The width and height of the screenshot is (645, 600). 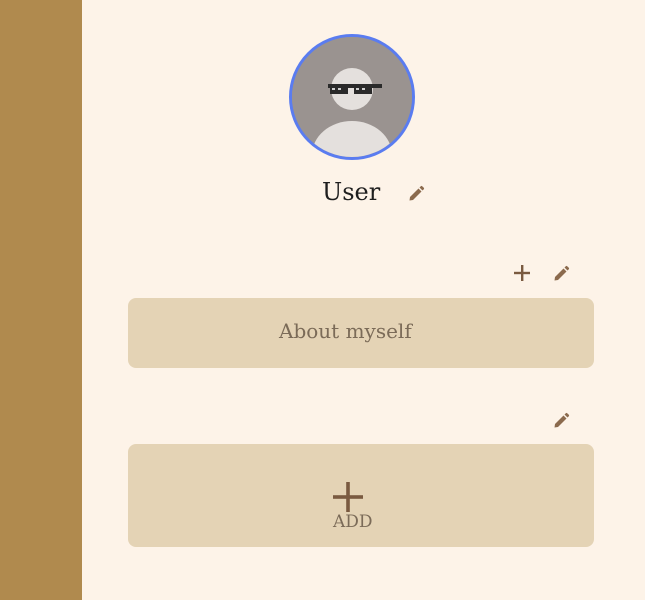 What do you see at coordinates (345, 331) in the screenshot?
I see `about-placeholder: About myself` at bounding box center [345, 331].